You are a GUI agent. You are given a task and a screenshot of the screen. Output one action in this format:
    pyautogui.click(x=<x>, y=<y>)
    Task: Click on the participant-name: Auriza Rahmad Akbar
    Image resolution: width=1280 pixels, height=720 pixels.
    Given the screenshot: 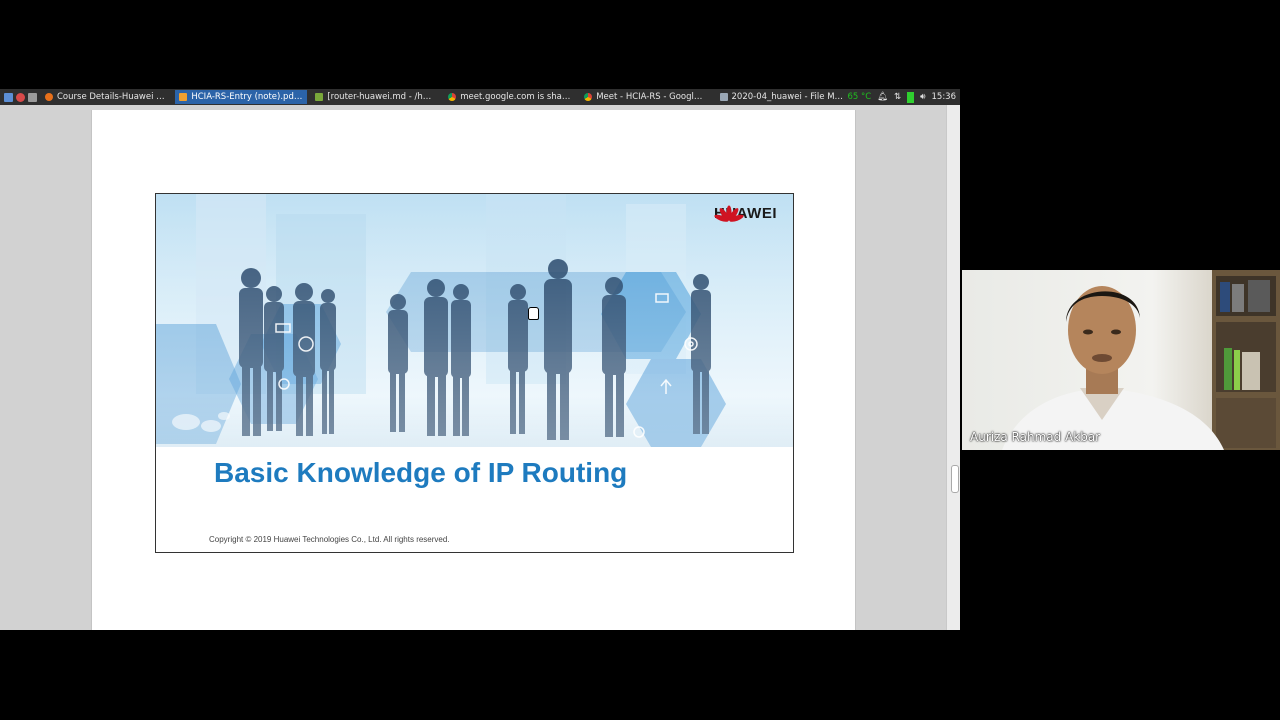 What is the action you would take?
    pyautogui.click(x=1035, y=437)
    